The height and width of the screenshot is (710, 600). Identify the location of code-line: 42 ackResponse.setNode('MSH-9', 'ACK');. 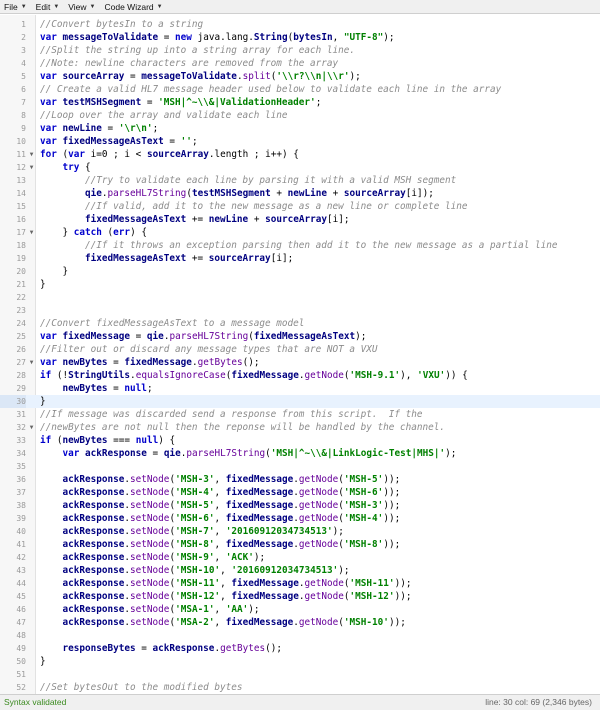
(300, 557).